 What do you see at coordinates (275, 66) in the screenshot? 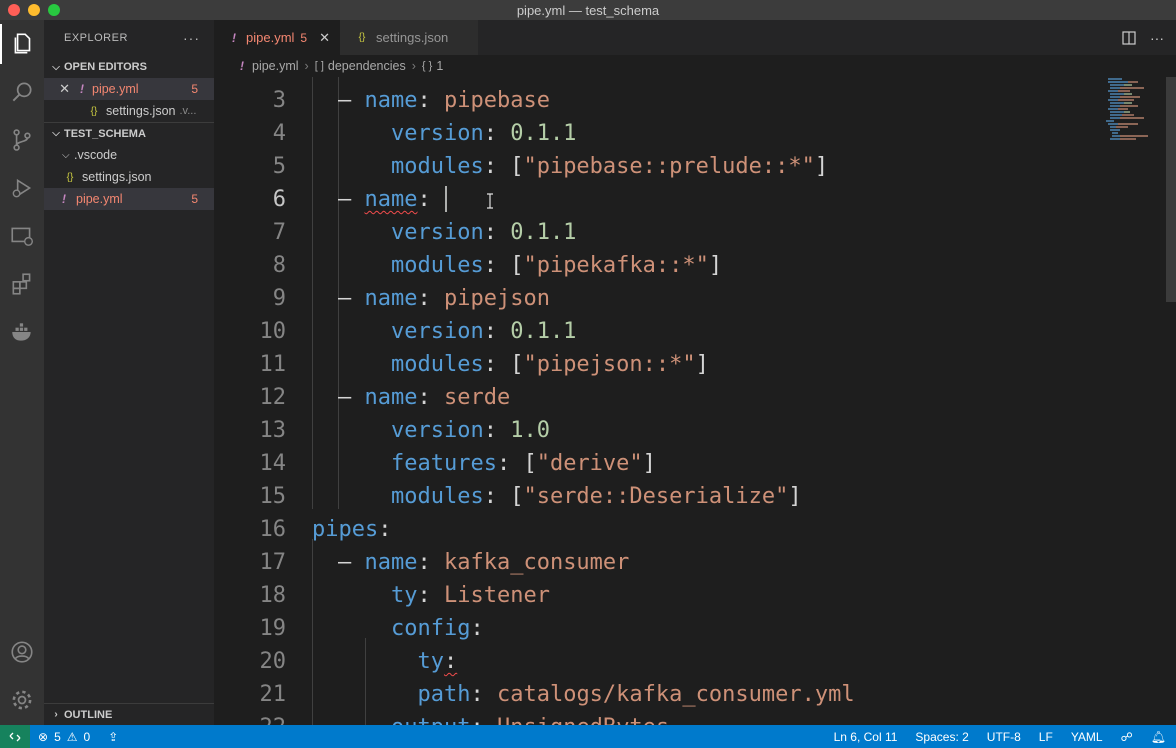
I see `breadcrumb-file: pipe.yml` at bounding box center [275, 66].